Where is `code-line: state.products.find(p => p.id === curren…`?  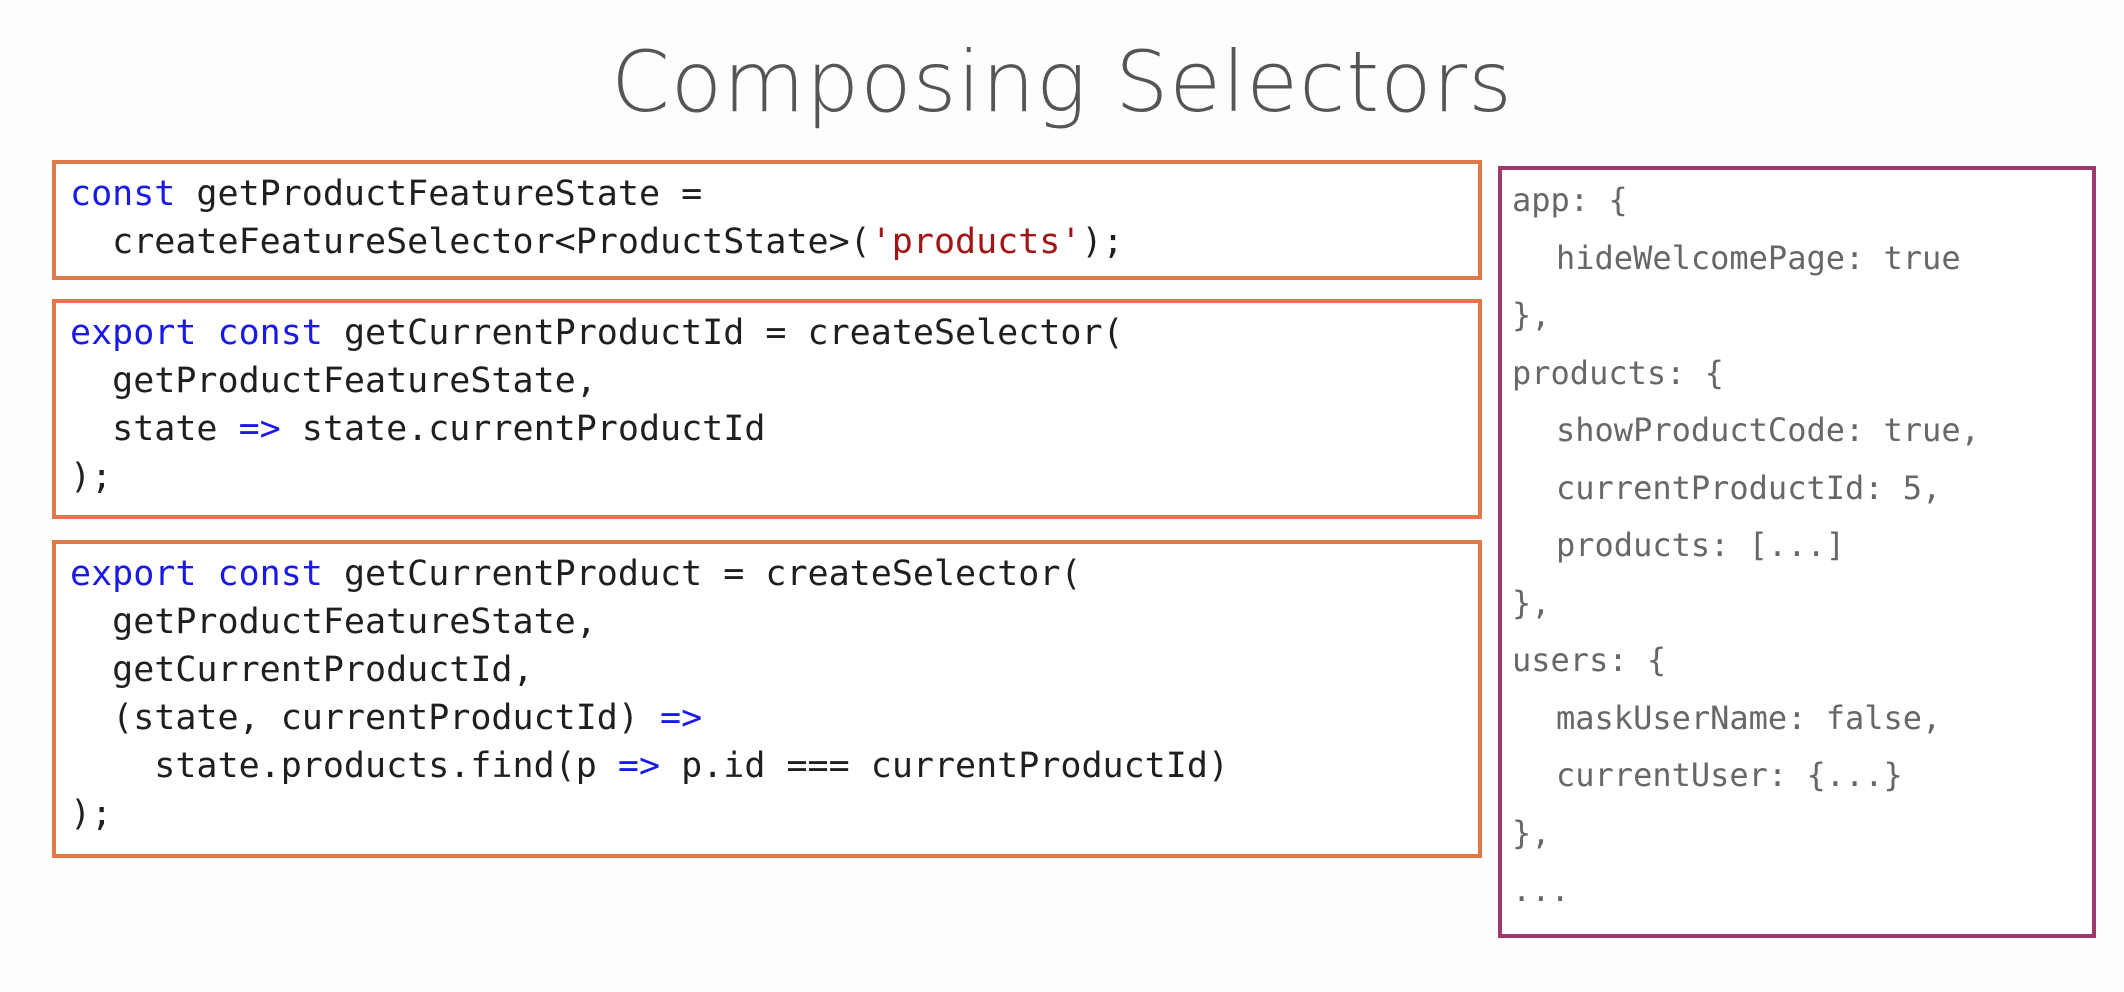
code-line: state.products.find(p => p.id === curren… is located at coordinates (774, 766).